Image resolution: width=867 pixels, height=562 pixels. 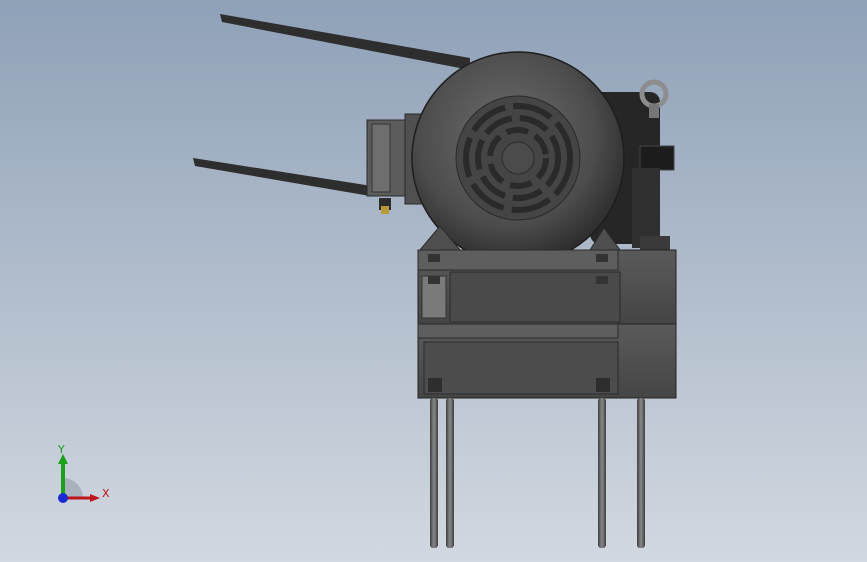 What do you see at coordinates (83, 473) in the screenshot?
I see `axis-triad: Y X` at bounding box center [83, 473].